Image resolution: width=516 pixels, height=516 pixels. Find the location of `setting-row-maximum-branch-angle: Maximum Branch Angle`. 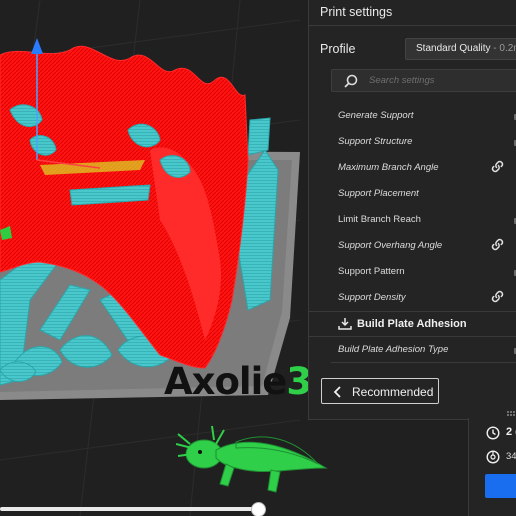

setting-row-maximum-branch-angle: Maximum Branch Angle is located at coordinates (412, 167).